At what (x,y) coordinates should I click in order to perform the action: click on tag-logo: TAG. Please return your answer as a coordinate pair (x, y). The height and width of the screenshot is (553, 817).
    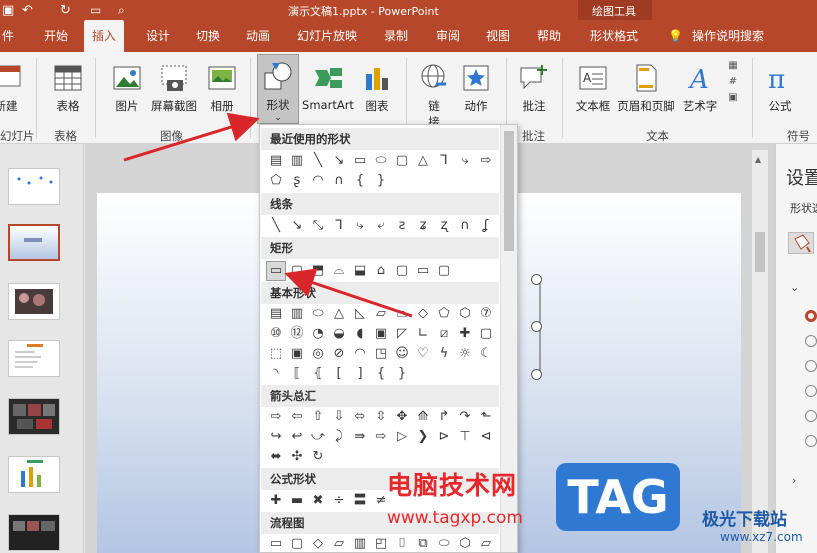
    Looking at the image, I should click on (618, 497).